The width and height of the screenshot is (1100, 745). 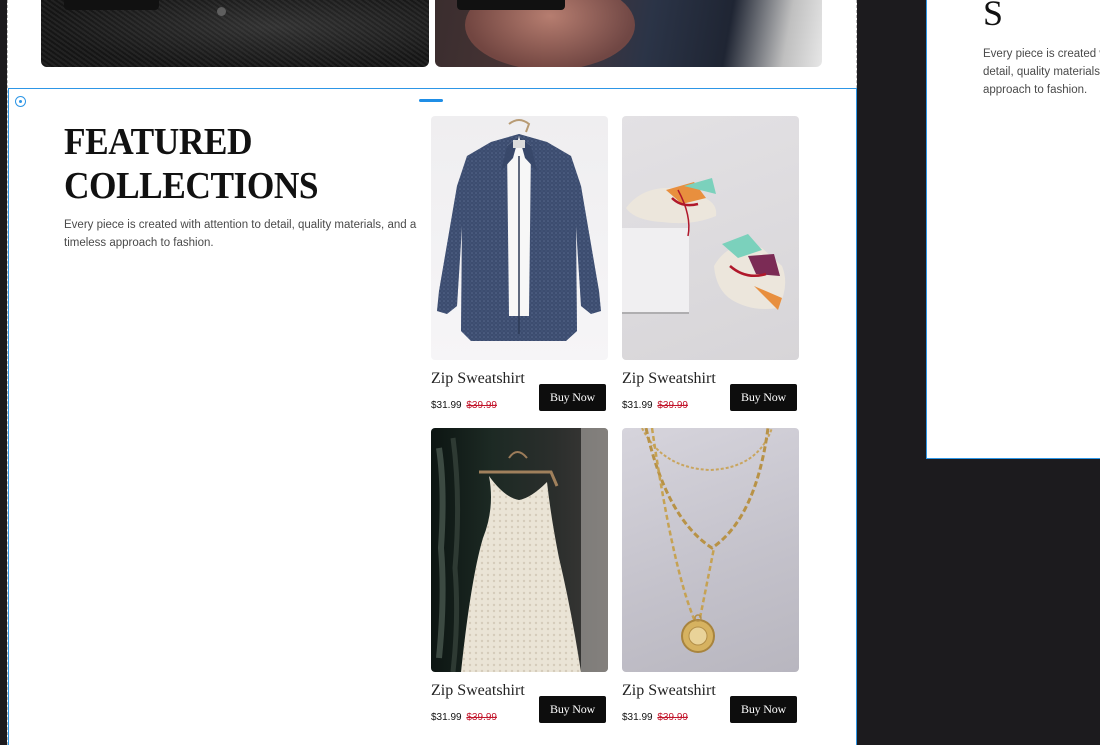 I want to click on gold-necklace-photo, so click(x=710, y=550).